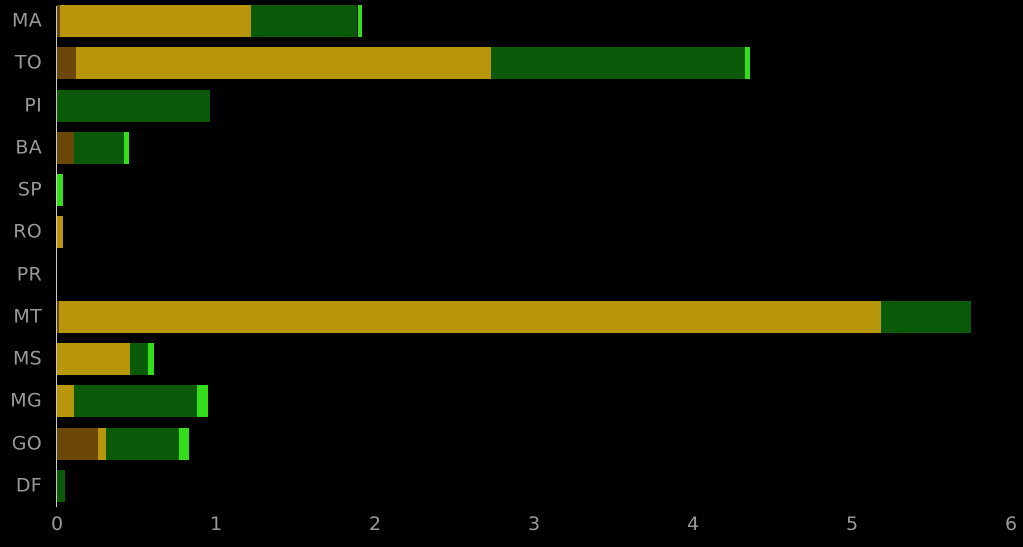 The width and height of the screenshot is (1023, 547). What do you see at coordinates (57, 524) in the screenshot?
I see `x-axis-tick-label: 0` at bounding box center [57, 524].